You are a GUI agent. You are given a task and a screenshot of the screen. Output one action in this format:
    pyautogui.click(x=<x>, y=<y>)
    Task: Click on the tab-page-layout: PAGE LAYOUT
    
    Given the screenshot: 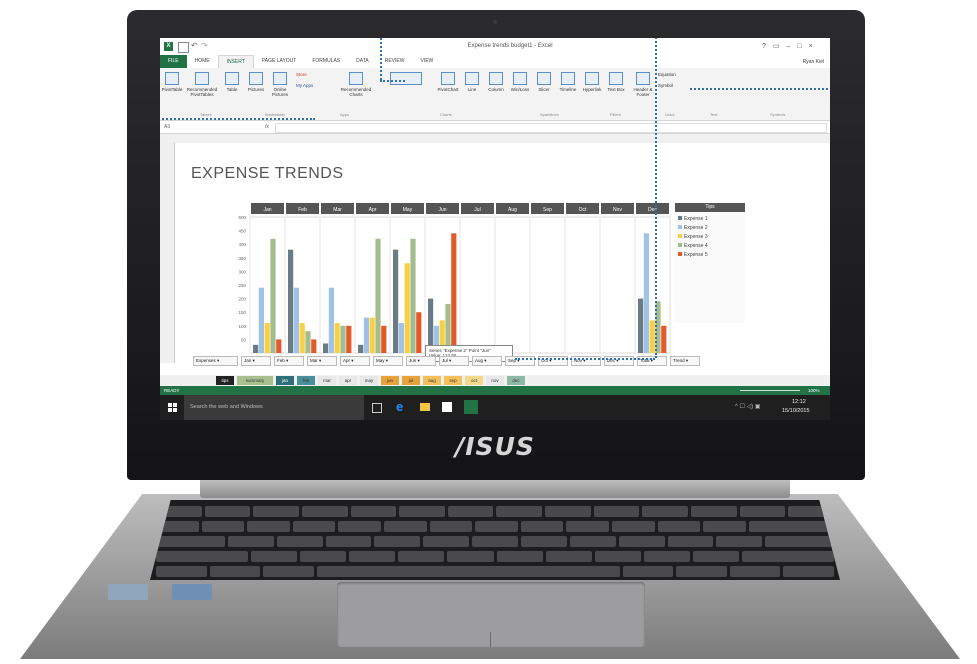 What is the action you would take?
    pyautogui.click(x=279, y=61)
    